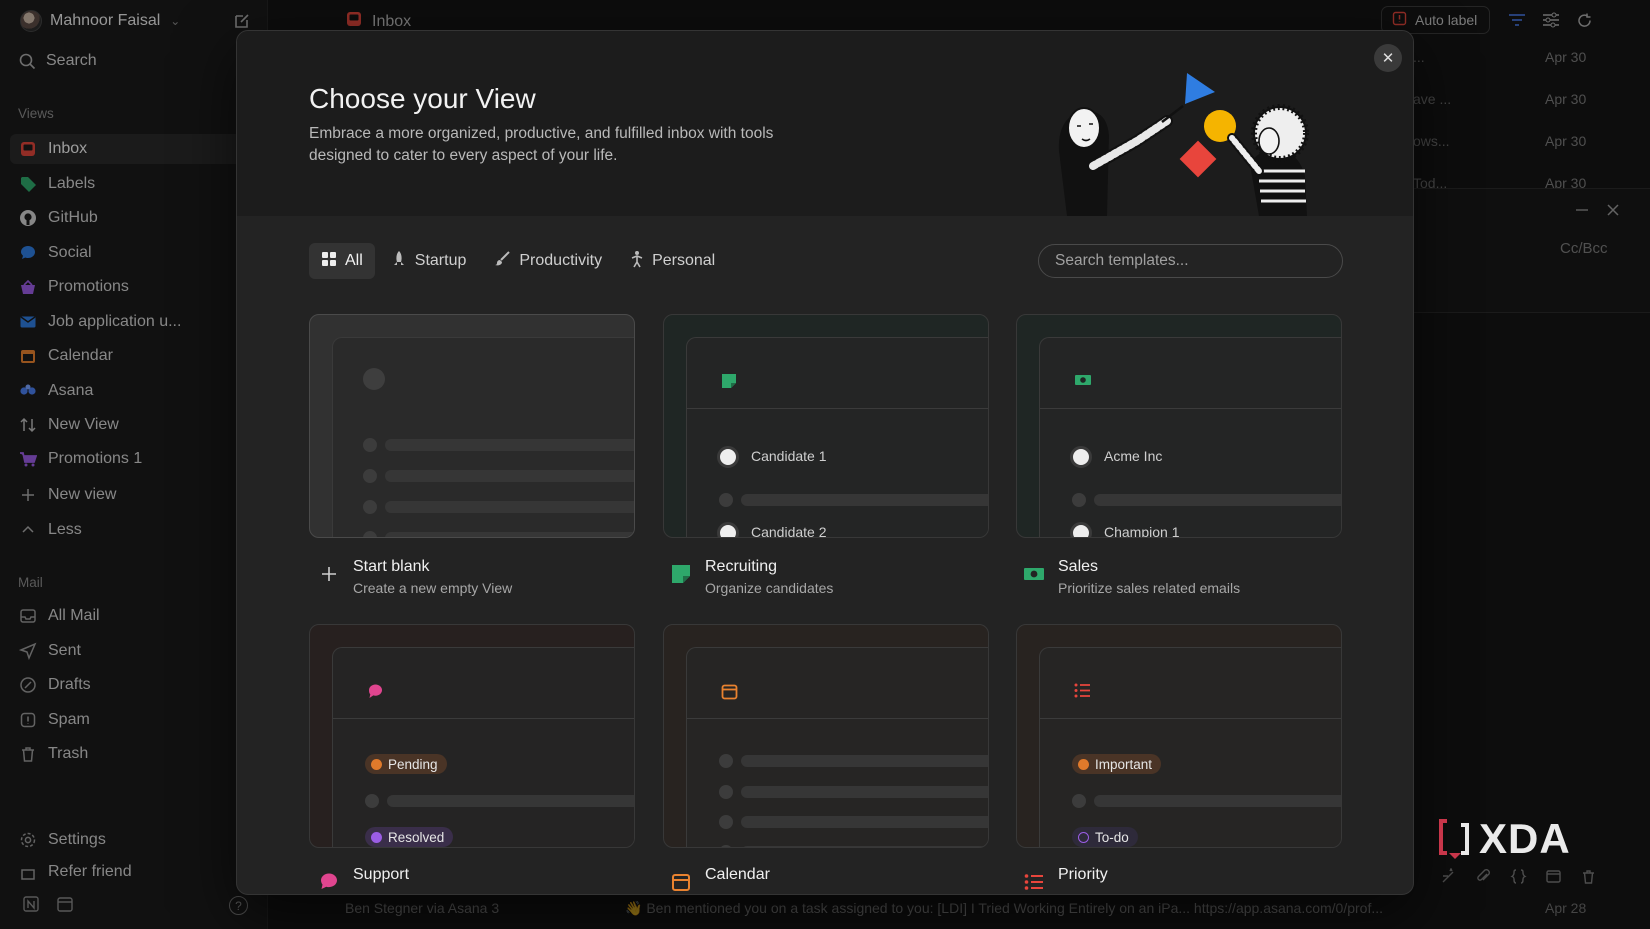 This screenshot has width=1650, height=929. Describe the element at coordinates (789, 531) in the screenshot. I see `preview-row-label: Candidate 2` at that location.